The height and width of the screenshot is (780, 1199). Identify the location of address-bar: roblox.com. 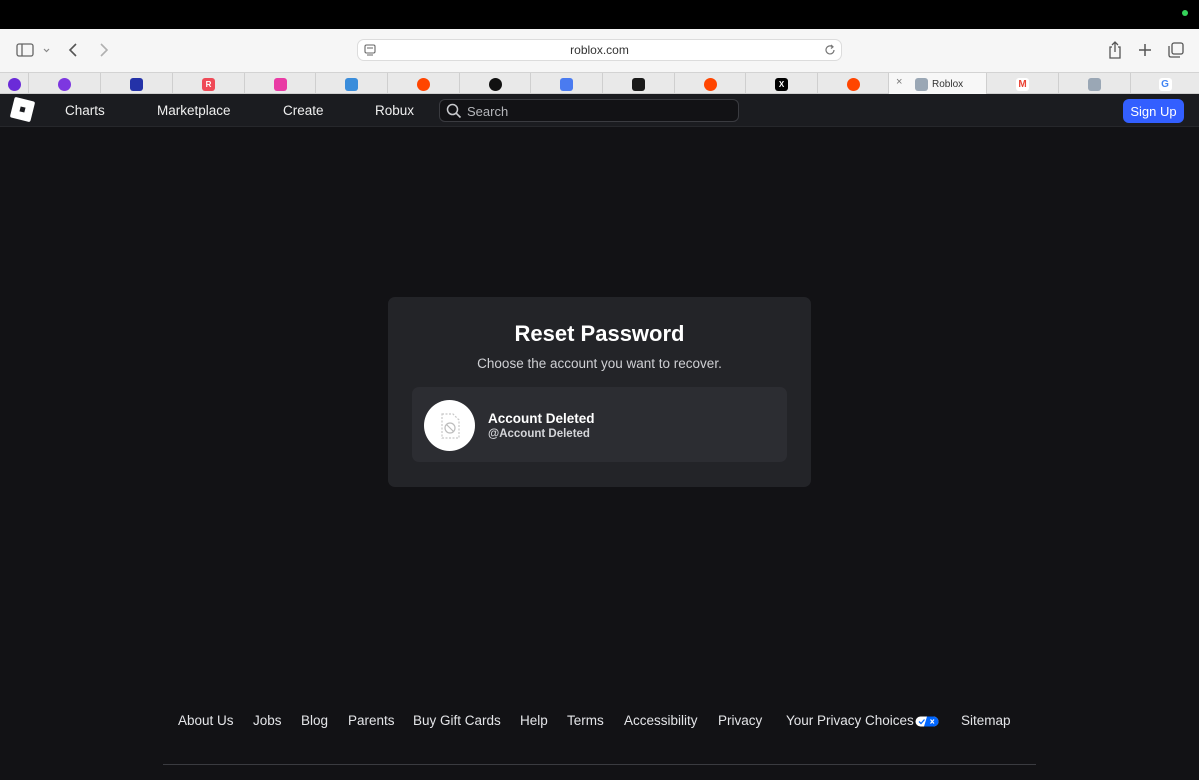
(599, 50).